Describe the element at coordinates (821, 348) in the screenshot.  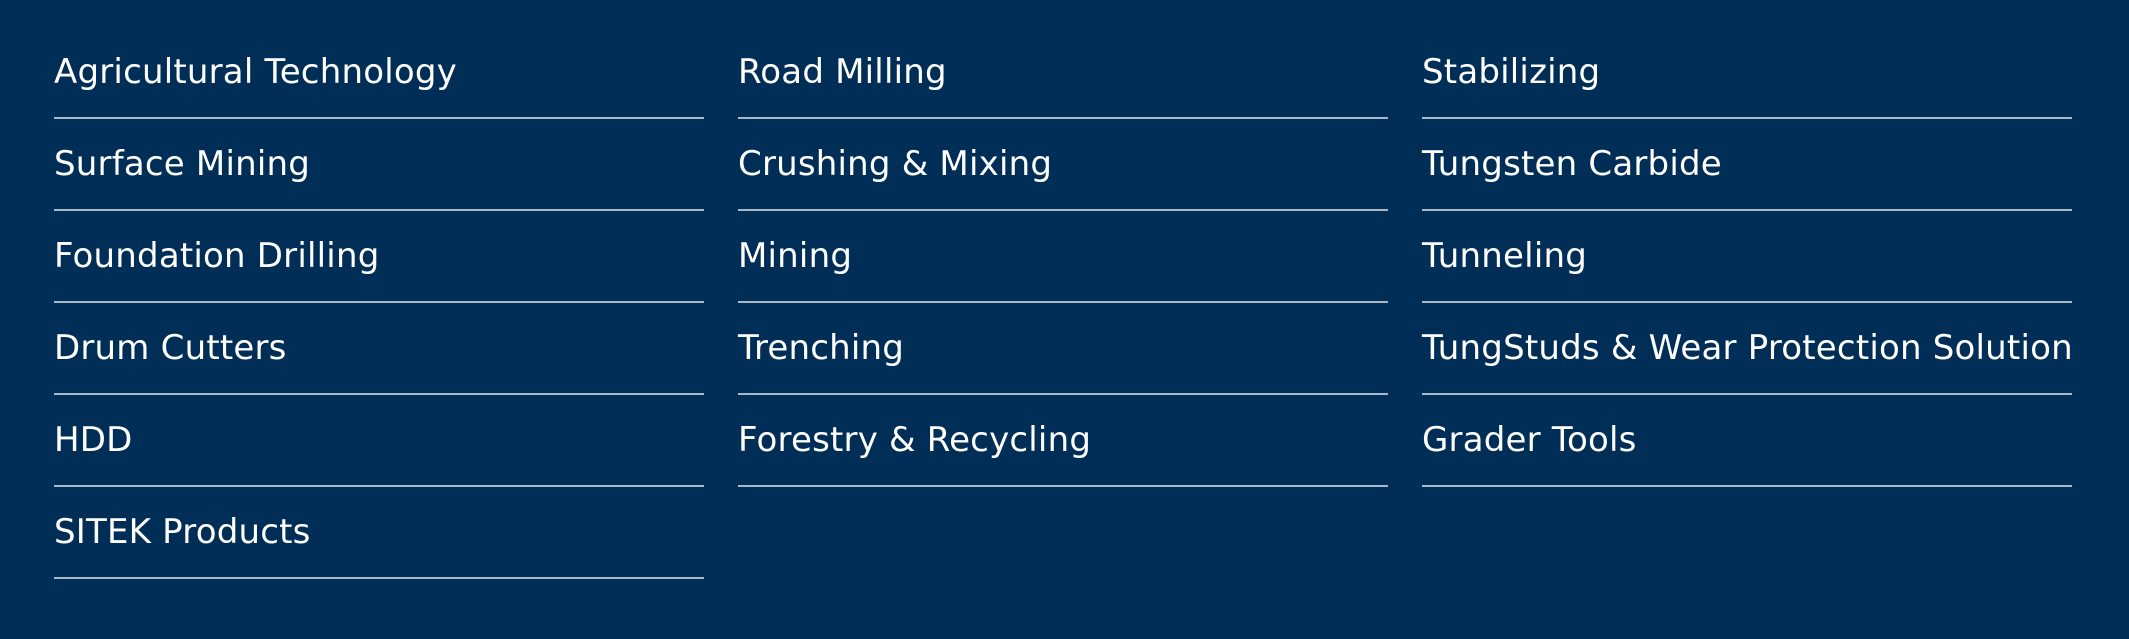
I see `menu-item-label: Trenching` at that location.